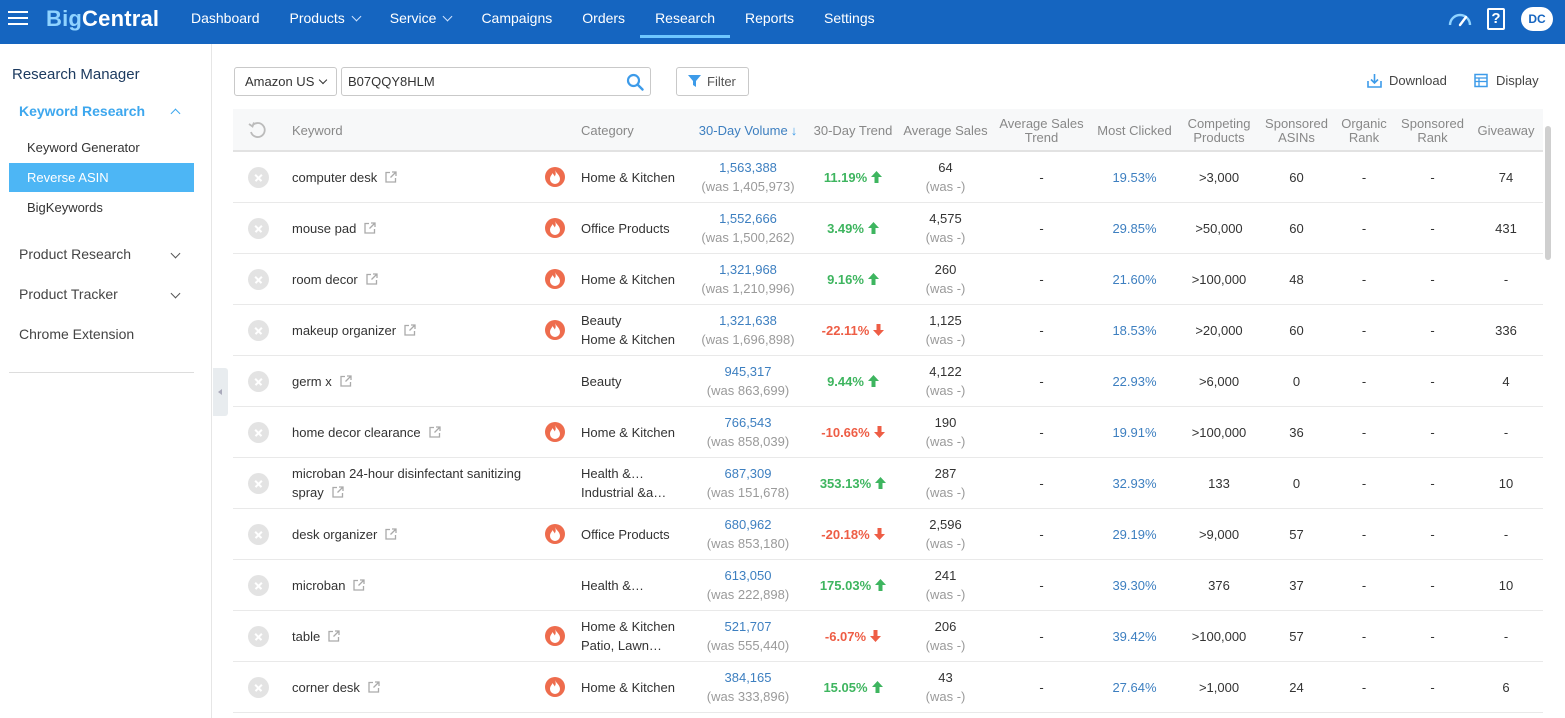 The image size is (1565, 718). Describe the element at coordinates (1460, 19) in the screenshot. I see `speedometer-icon` at that location.